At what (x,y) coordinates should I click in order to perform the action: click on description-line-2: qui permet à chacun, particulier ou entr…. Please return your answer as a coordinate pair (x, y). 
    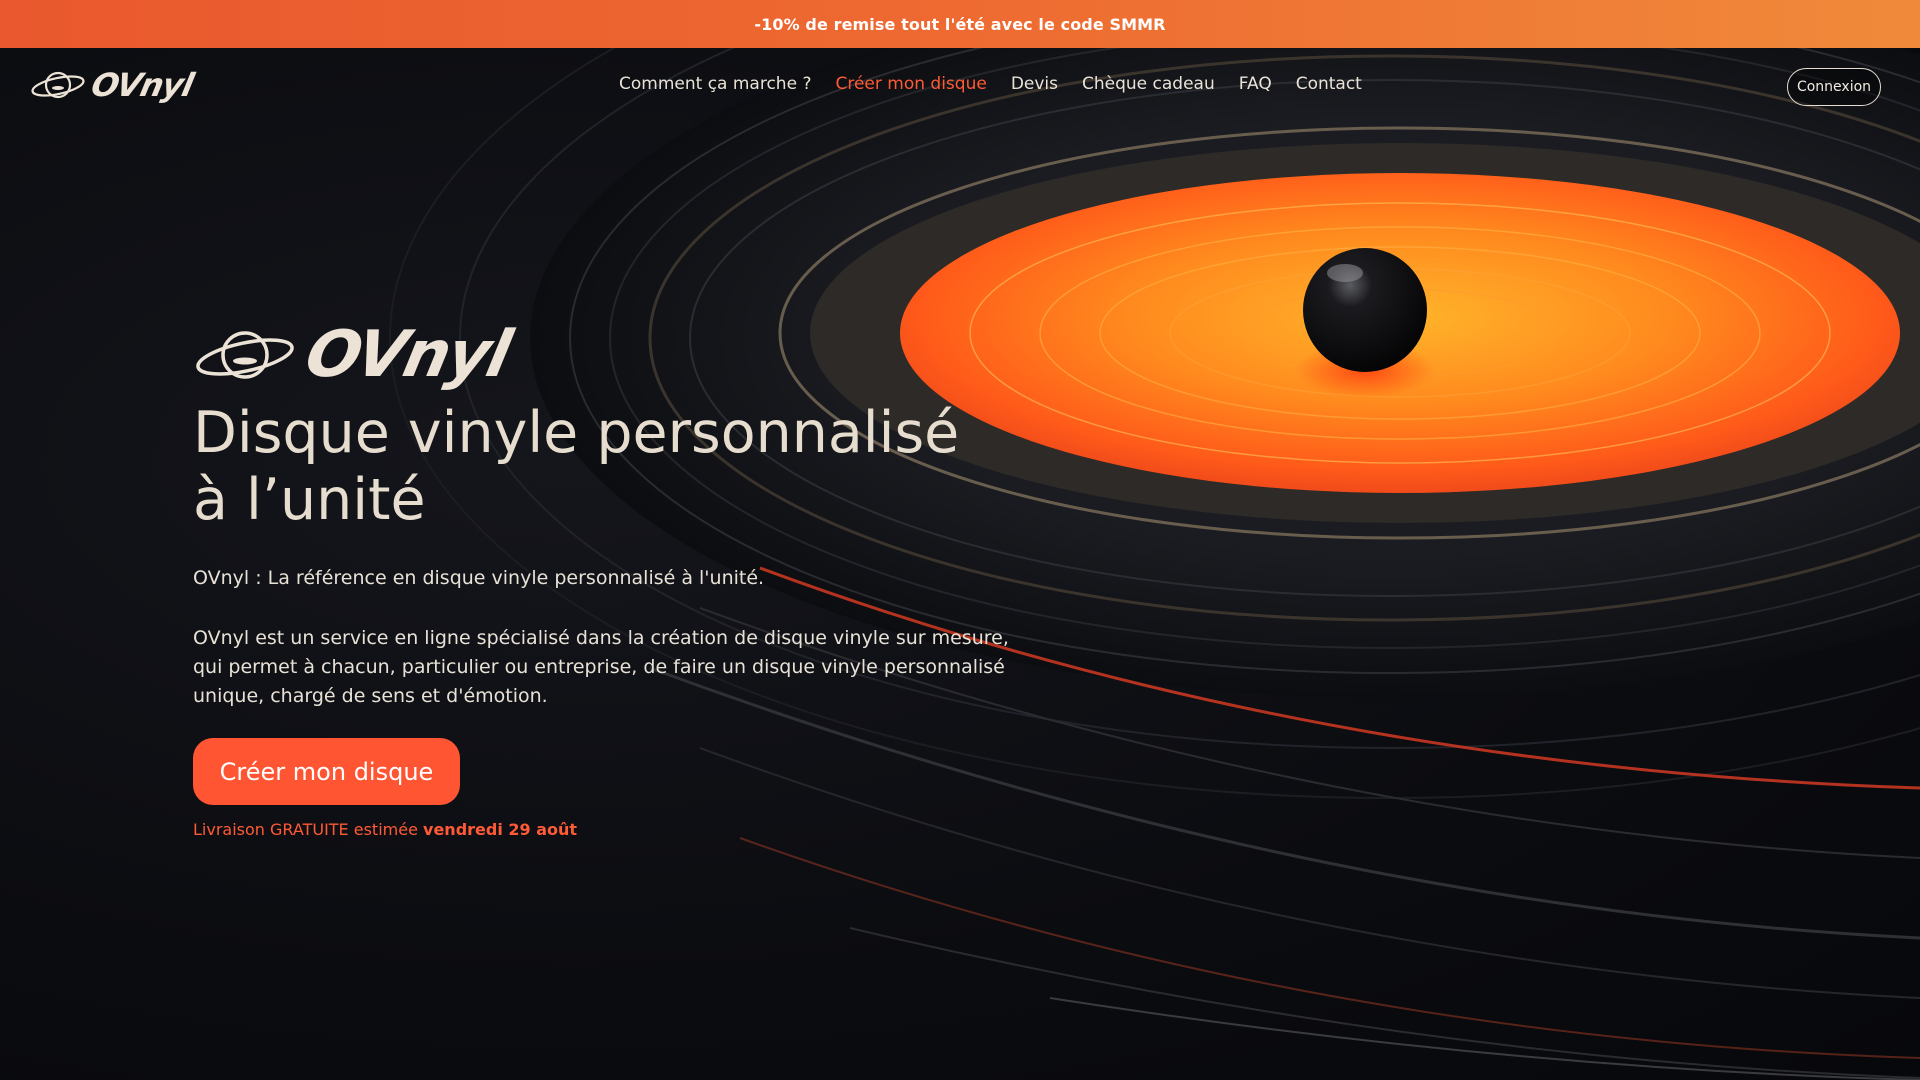
    Looking at the image, I should click on (599, 667).